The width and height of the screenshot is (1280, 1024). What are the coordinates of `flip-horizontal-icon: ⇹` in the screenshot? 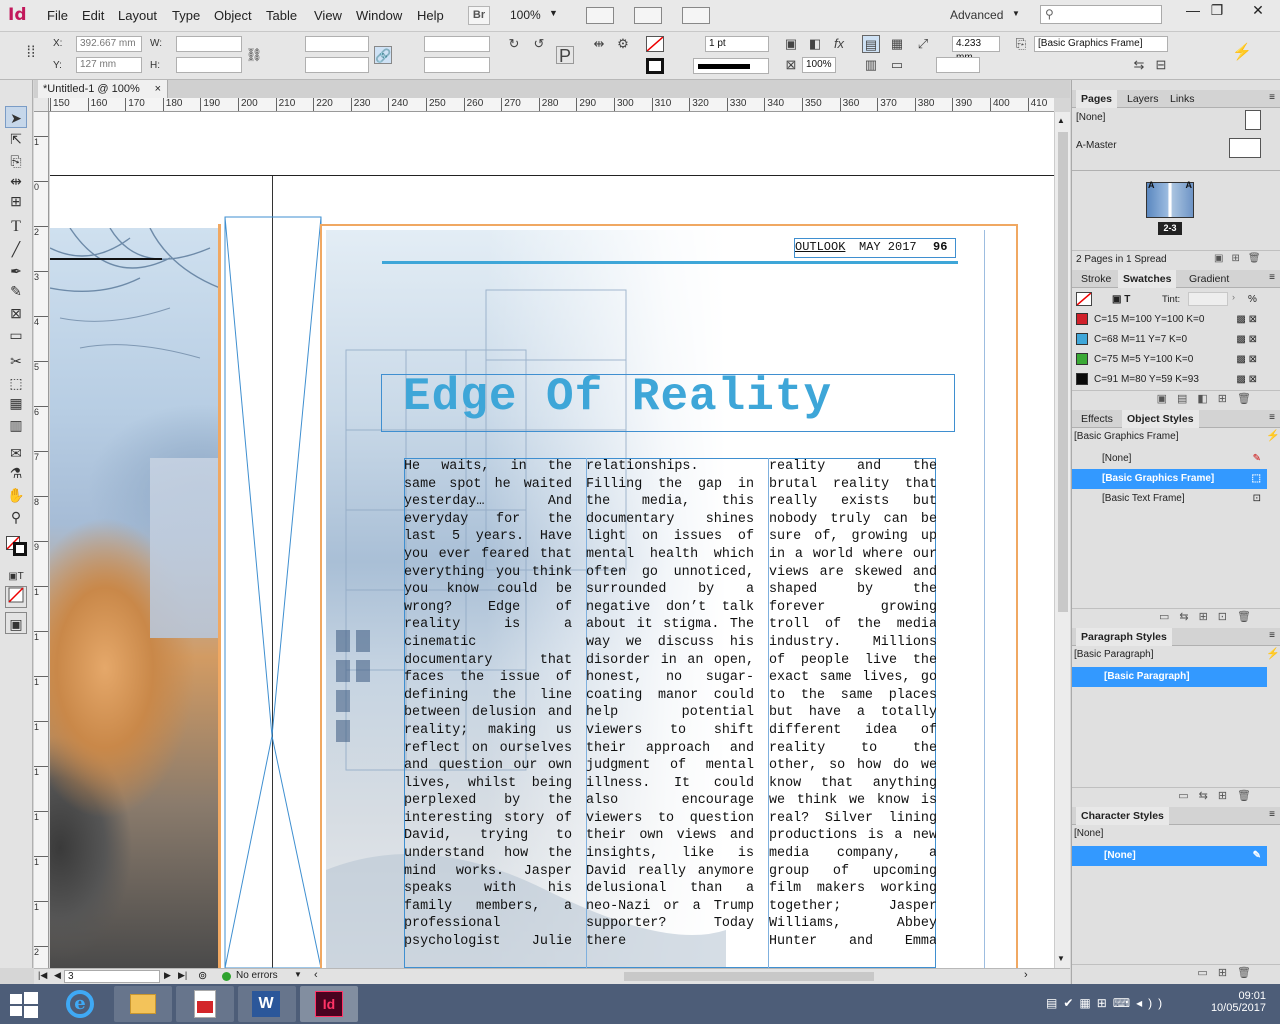 It's located at (599, 44).